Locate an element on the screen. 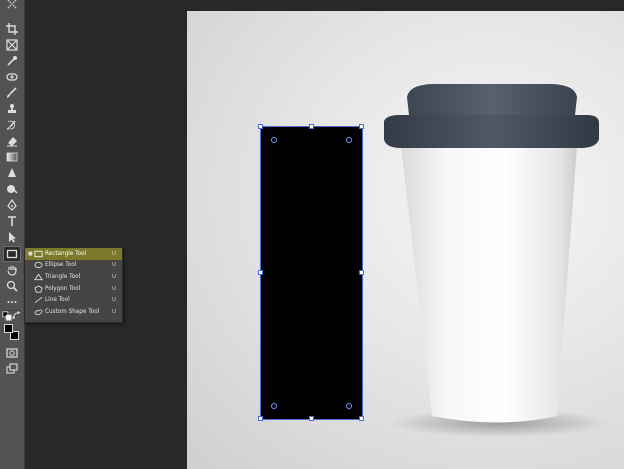 The height and width of the screenshot is (469, 624). clone-stamp-icon is located at coordinates (12, 109).